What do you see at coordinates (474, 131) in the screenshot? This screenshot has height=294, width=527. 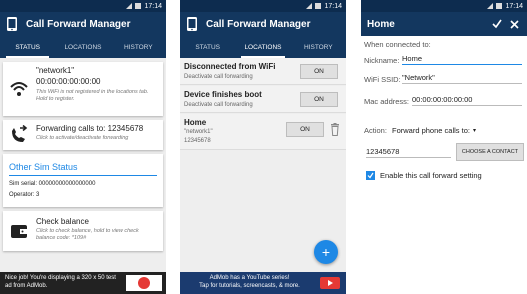 I see `dropdown-arrow-icon: ▾` at bounding box center [474, 131].